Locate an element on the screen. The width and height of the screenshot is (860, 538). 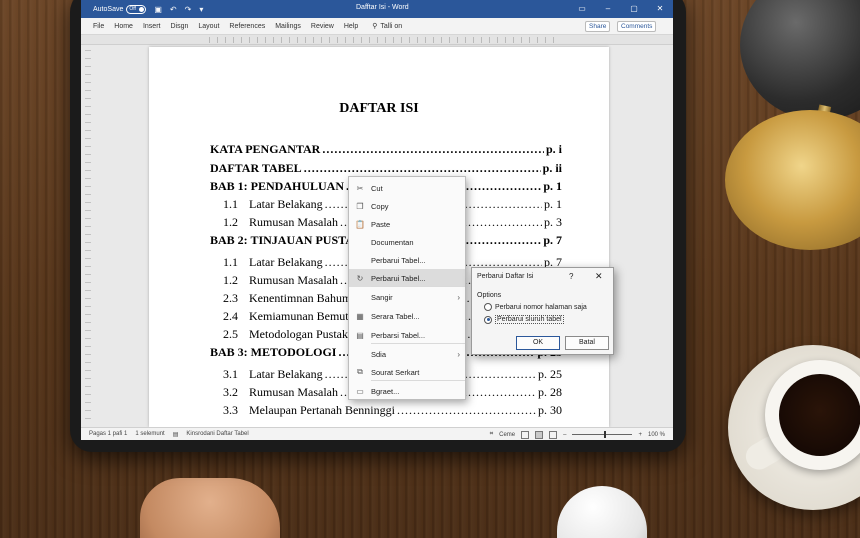
context-menu-item-label: Cut is located at coordinates (377, 188).